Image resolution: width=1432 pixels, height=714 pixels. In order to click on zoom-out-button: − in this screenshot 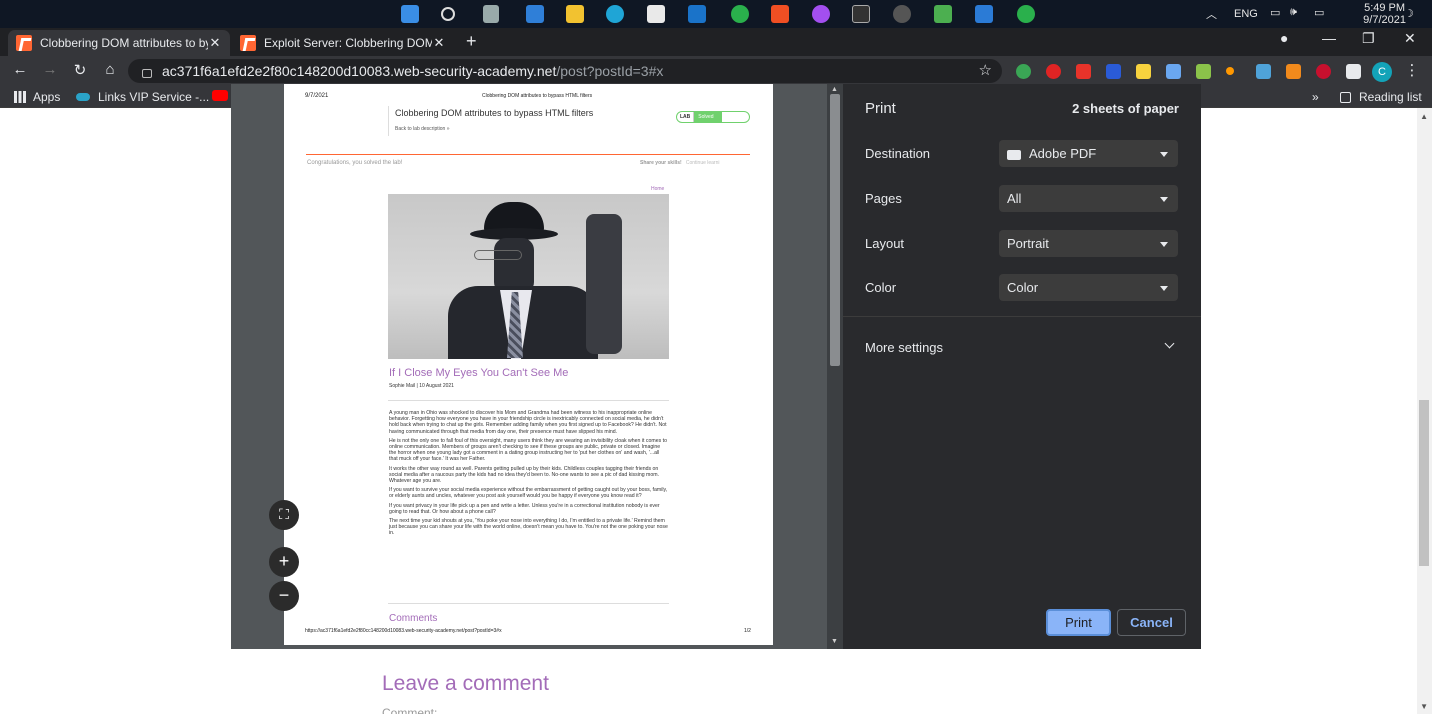, I will do `click(284, 596)`.